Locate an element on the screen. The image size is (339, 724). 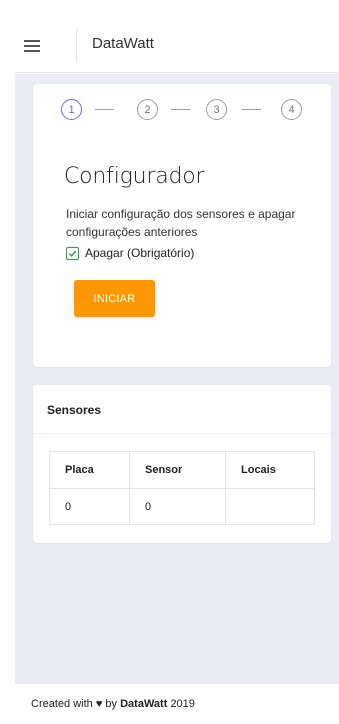
table-header-row: Placa Sensor Locais is located at coordinates (182, 470).